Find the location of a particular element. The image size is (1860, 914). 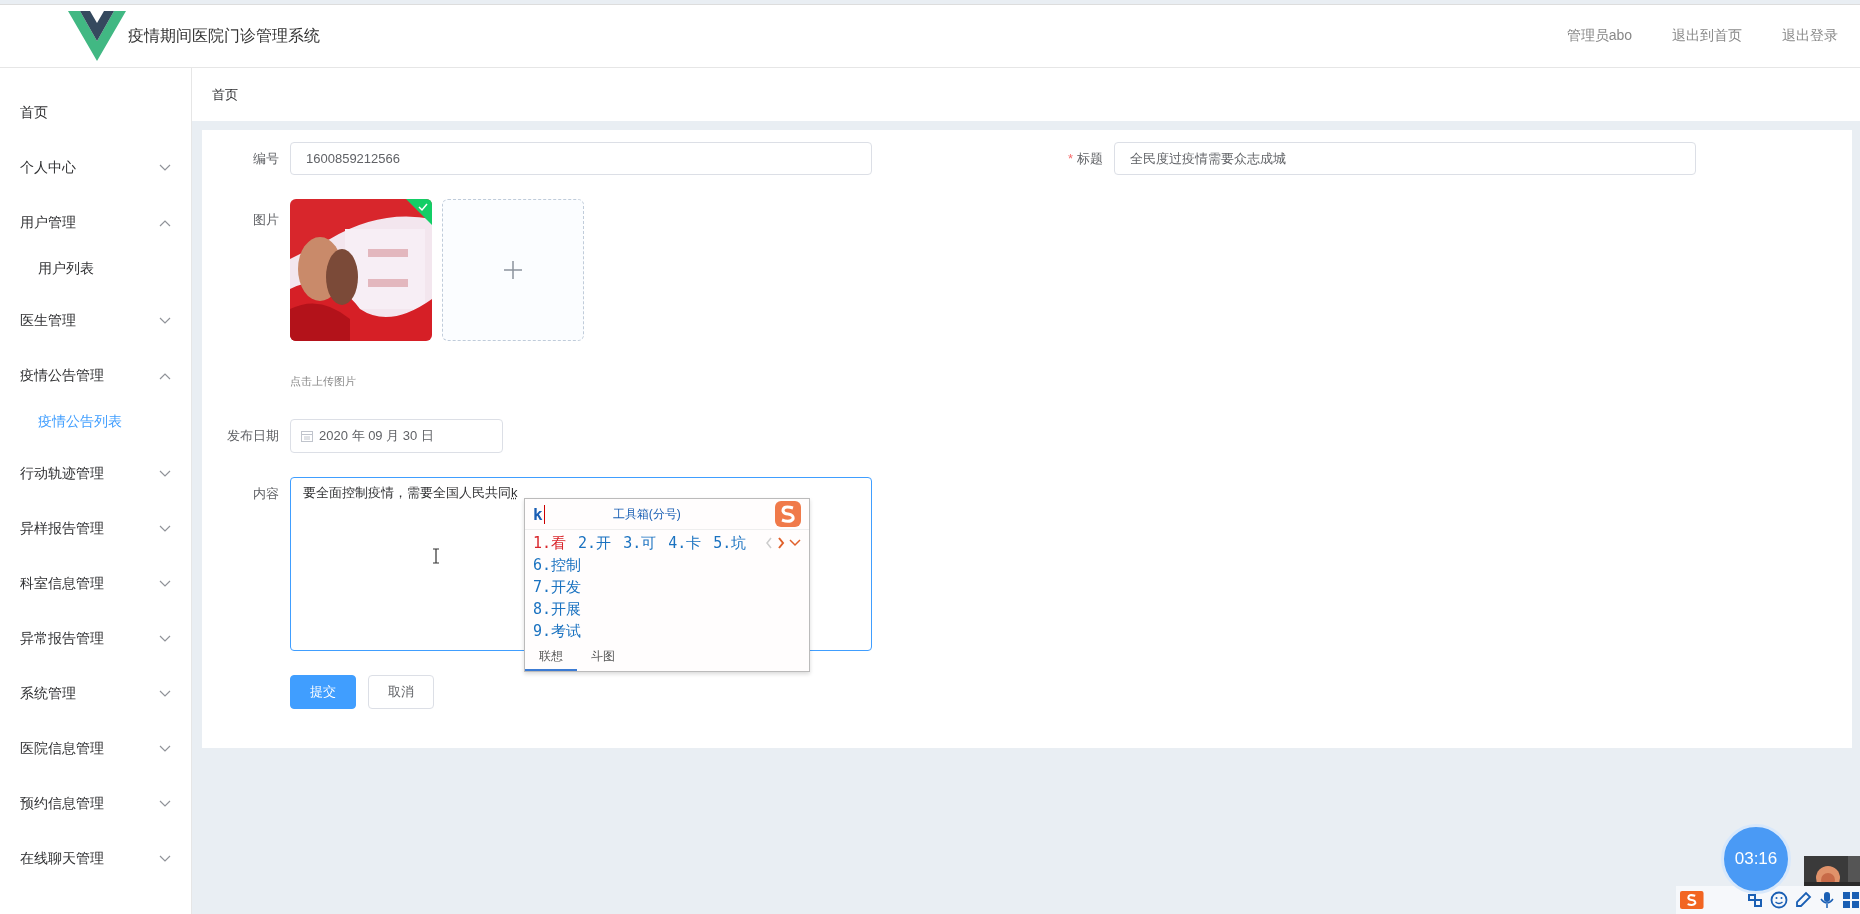

ime-candidate: 1.看 is located at coordinates (550, 543).